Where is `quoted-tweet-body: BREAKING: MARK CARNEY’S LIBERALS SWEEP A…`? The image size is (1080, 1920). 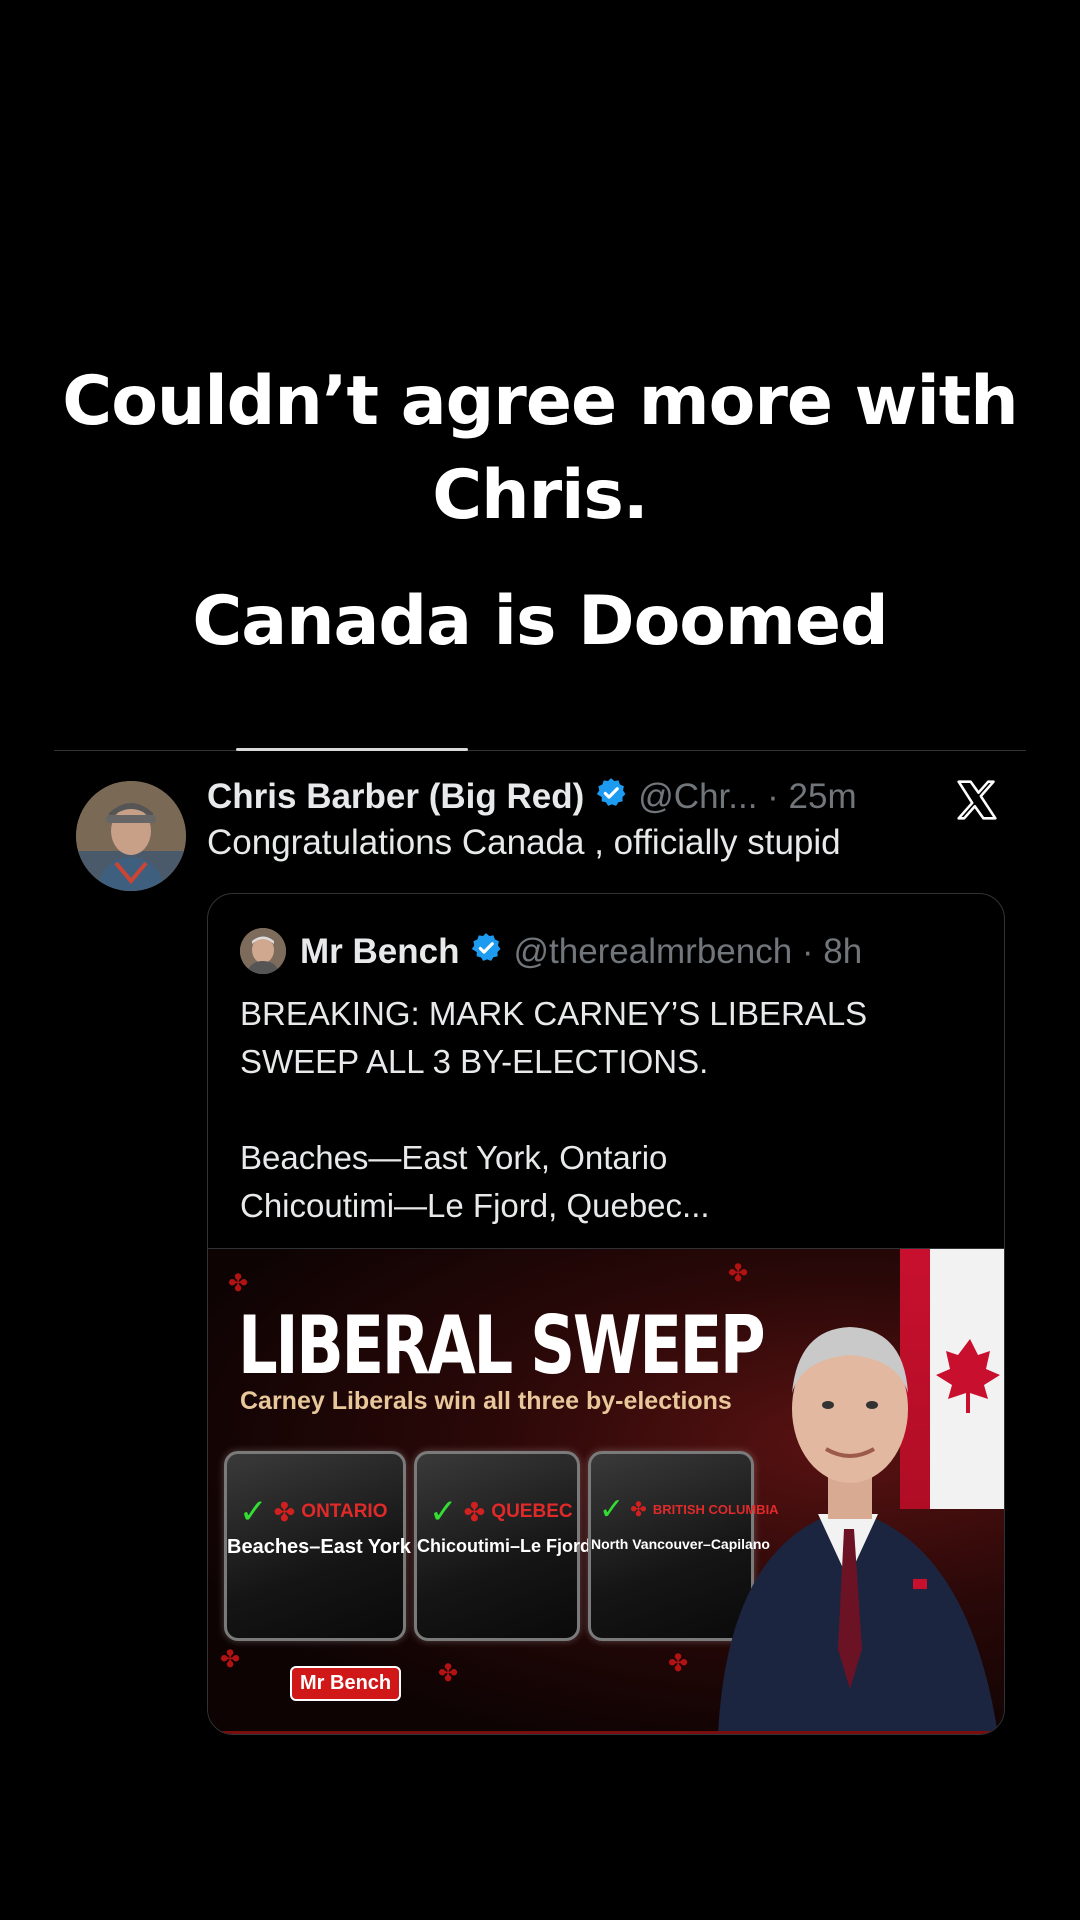
quoted-tweet-body: BREAKING: MARK CARNEY’S LIBERALS SWEEP A… is located at coordinates (610, 1110).